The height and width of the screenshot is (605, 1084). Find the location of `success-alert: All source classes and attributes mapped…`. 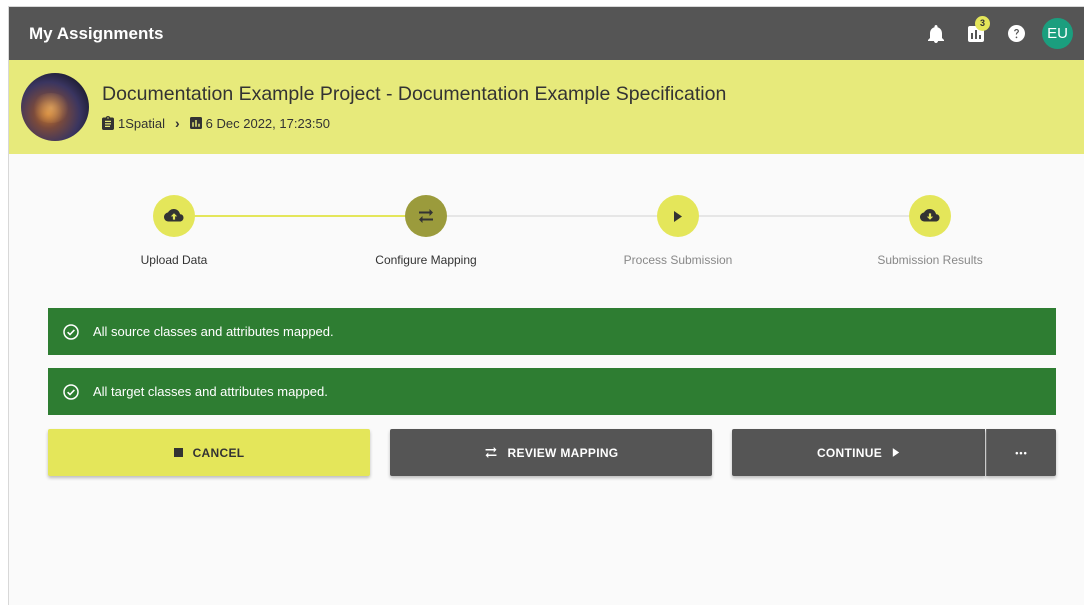

success-alert: All source classes and attributes mapped… is located at coordinates (552, 331).